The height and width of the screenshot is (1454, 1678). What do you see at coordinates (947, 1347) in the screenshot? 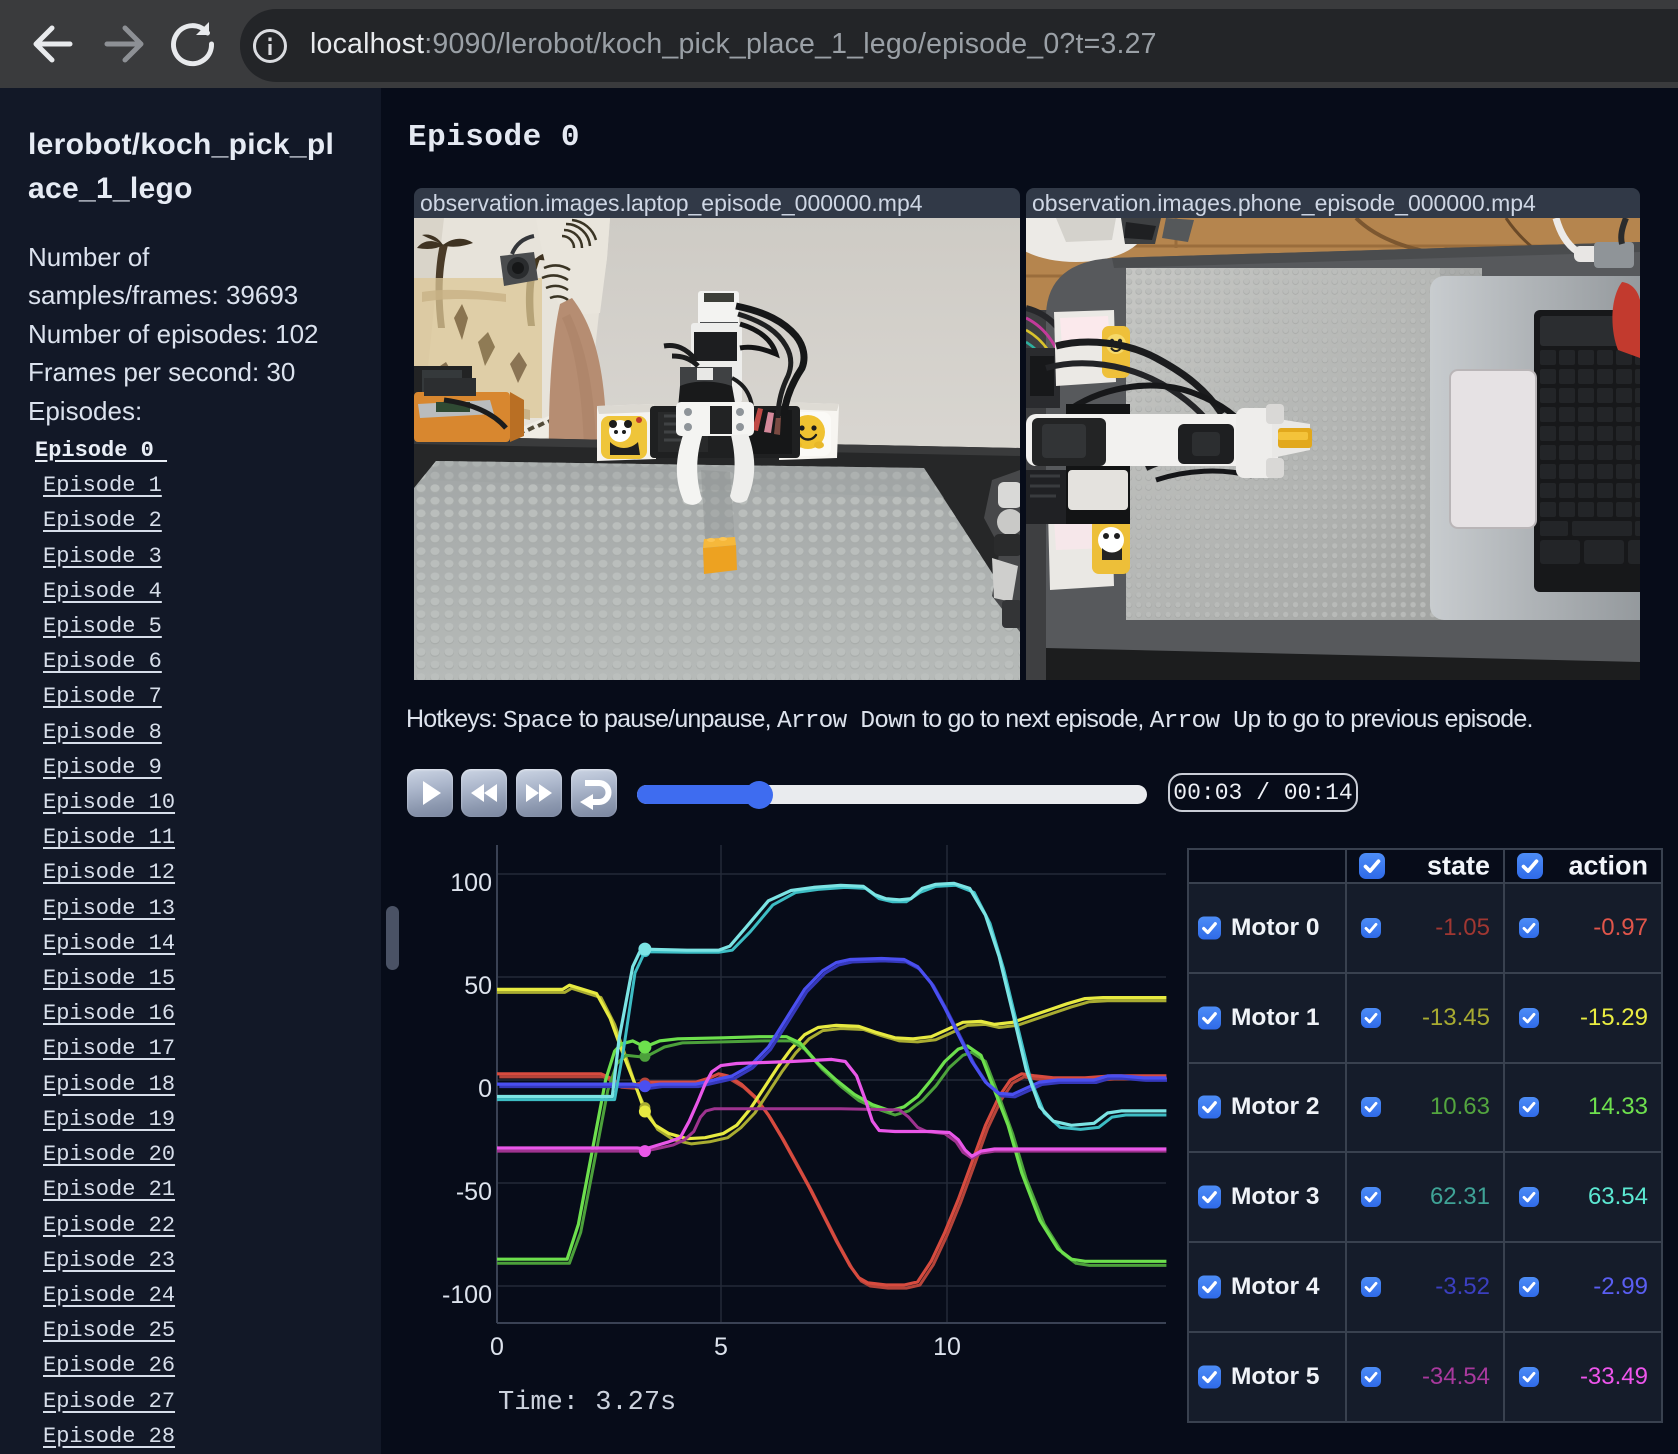
I see `svg-text: 10` at bounding box center [947, 1347].